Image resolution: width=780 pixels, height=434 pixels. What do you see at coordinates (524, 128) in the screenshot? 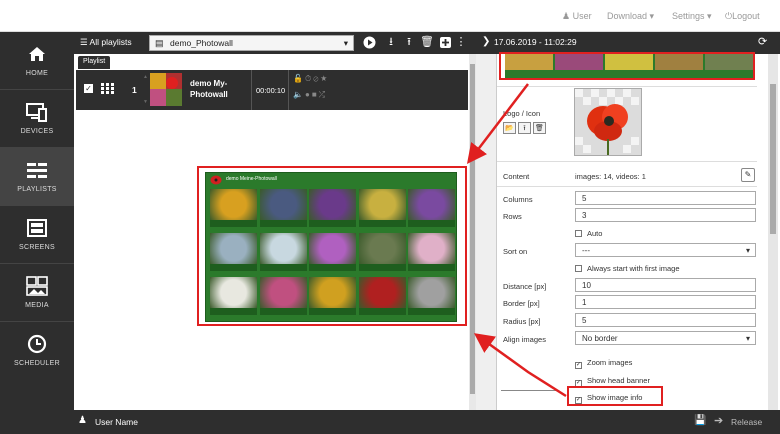
I see `upload-logo-button: ⭱` at bounding box center [524, 128].